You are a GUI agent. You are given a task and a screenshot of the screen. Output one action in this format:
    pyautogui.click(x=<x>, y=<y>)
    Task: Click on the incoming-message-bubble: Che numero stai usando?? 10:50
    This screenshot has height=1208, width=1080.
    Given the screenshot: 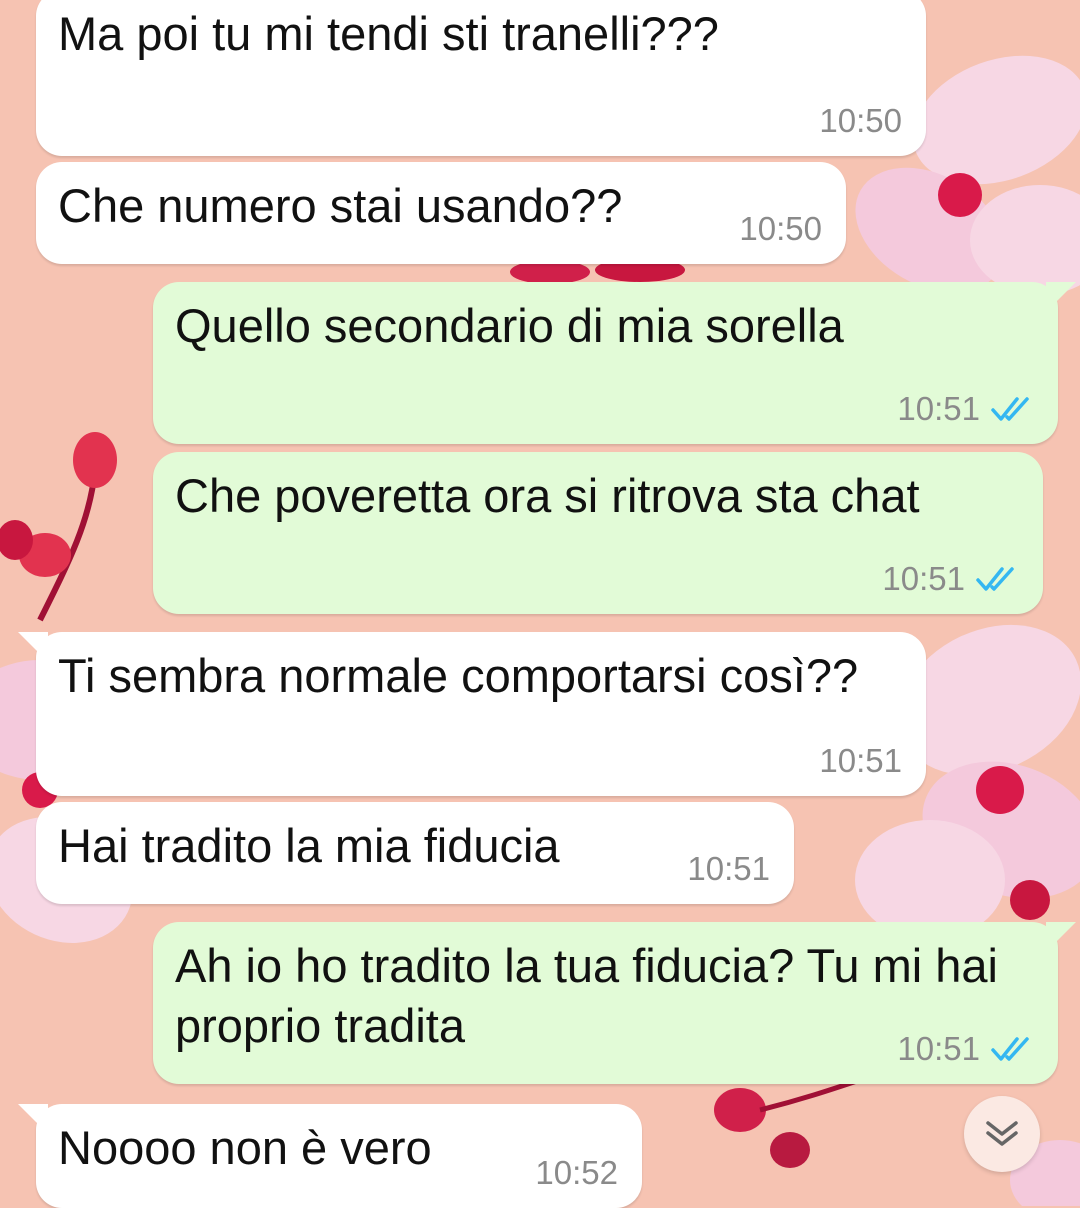 What is the action you would take?
    pyautogui.click(x=441, y=213)
    